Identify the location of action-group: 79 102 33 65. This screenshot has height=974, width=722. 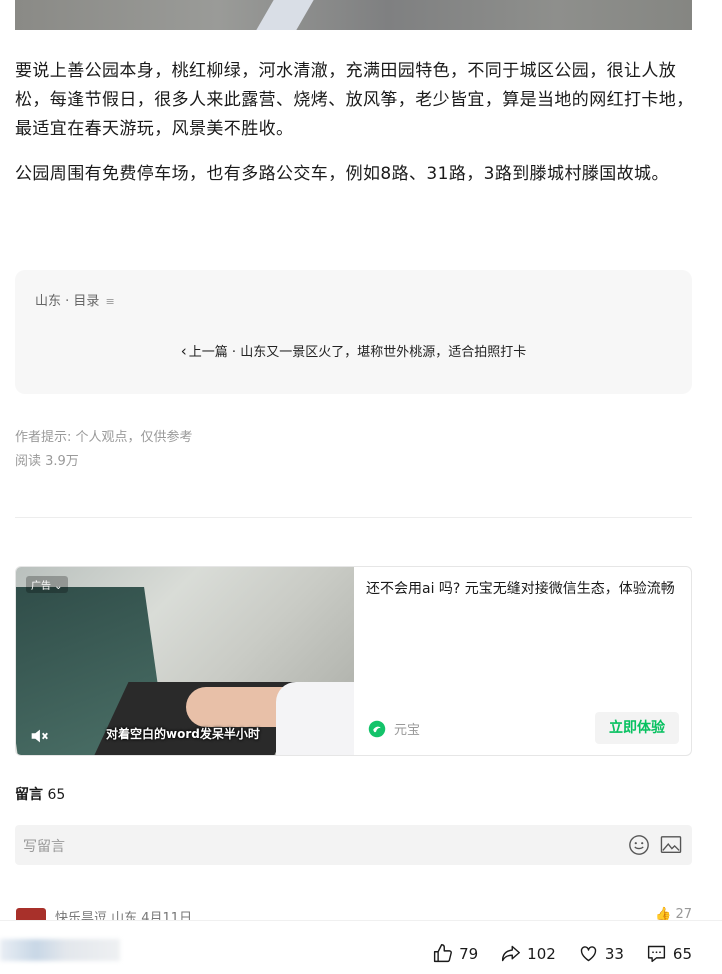
(562, 953).